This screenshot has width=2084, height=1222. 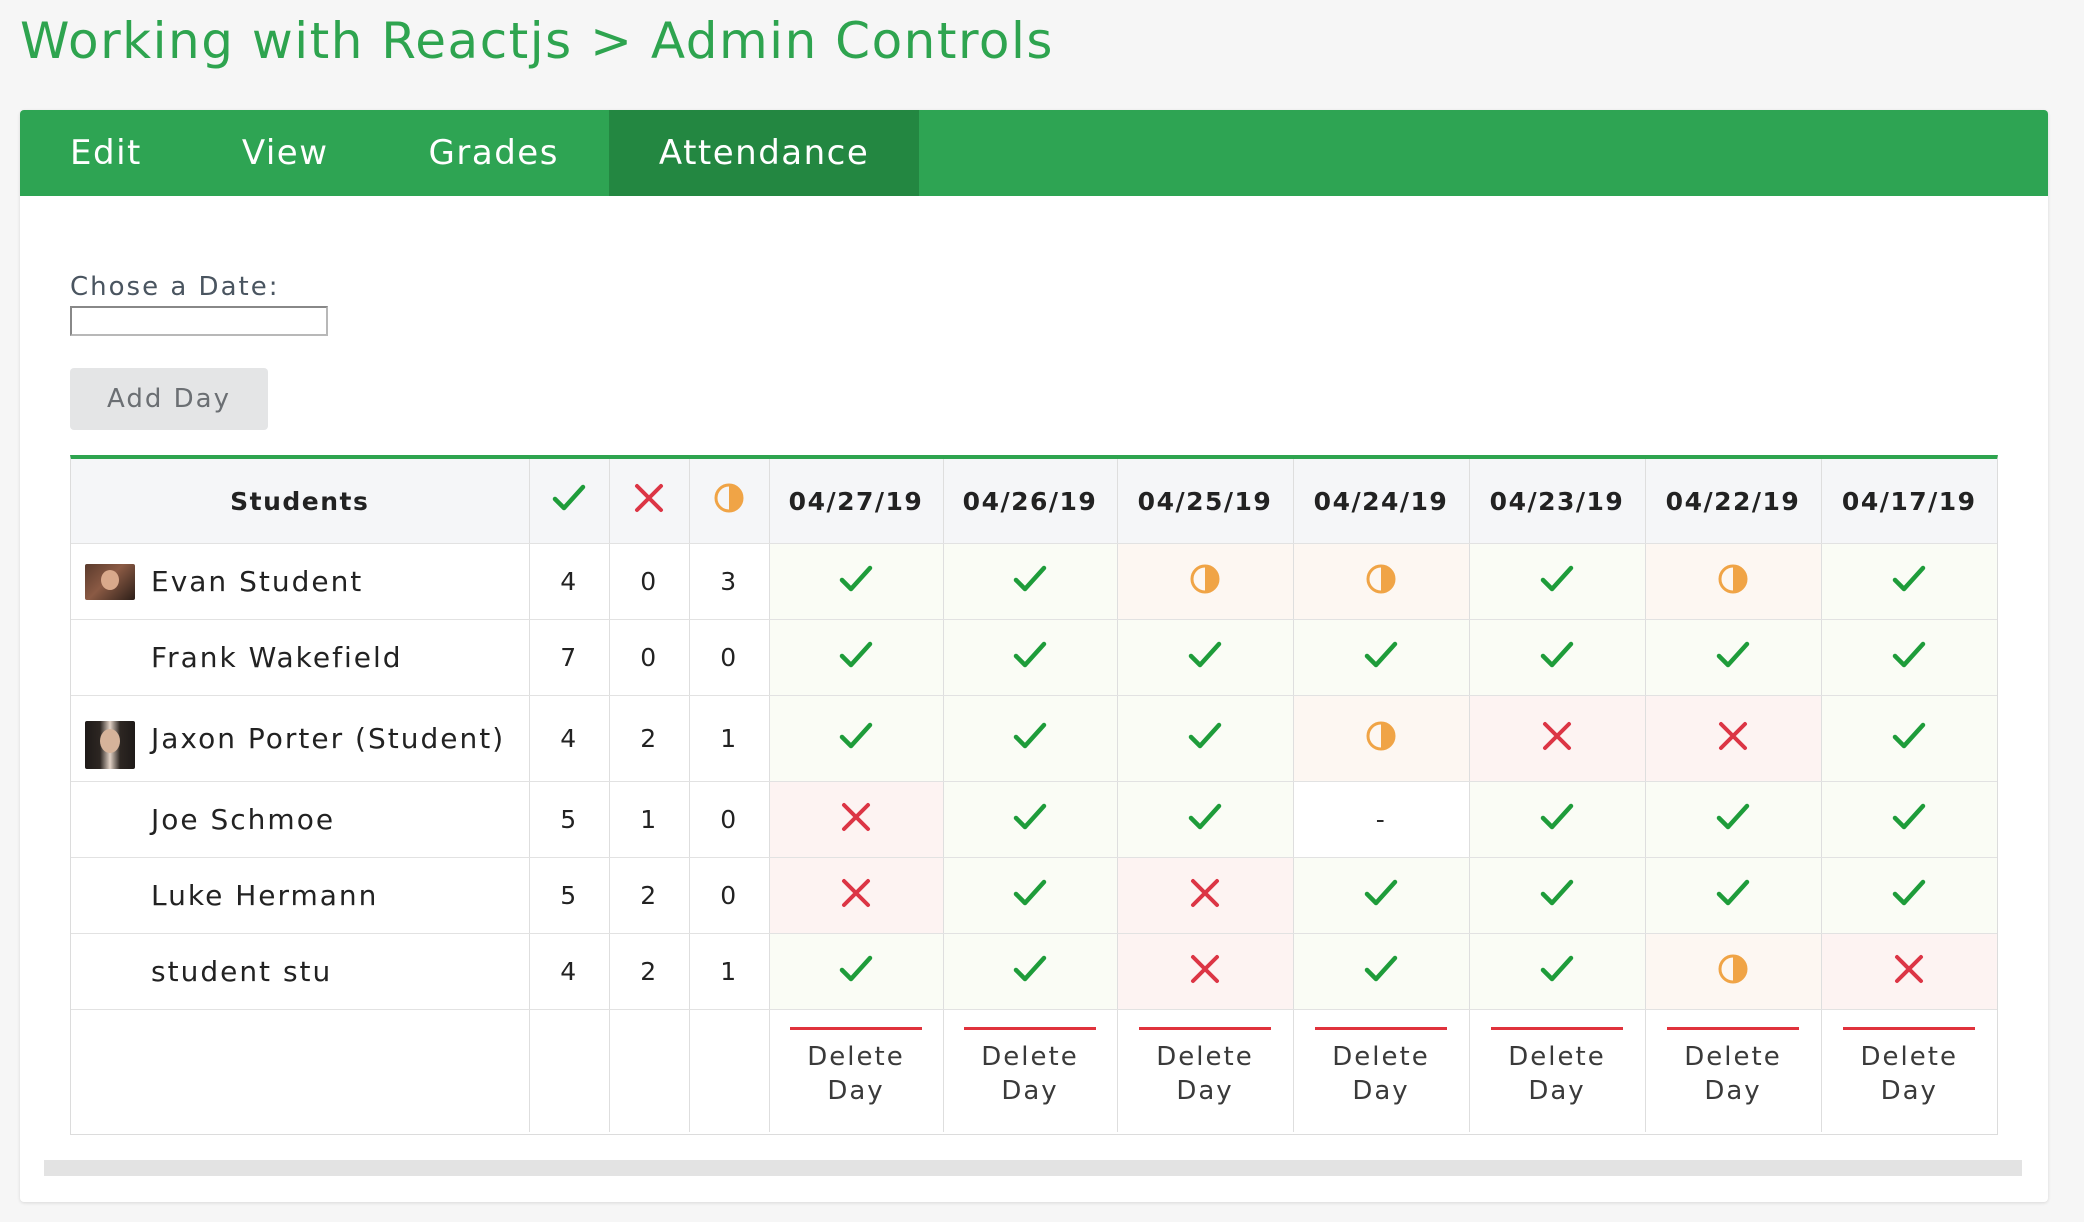 What do you see at coordinates (300, 581) in the screenshot?
I see `student-cell: Evan Student` at bounding box center [300, 581].